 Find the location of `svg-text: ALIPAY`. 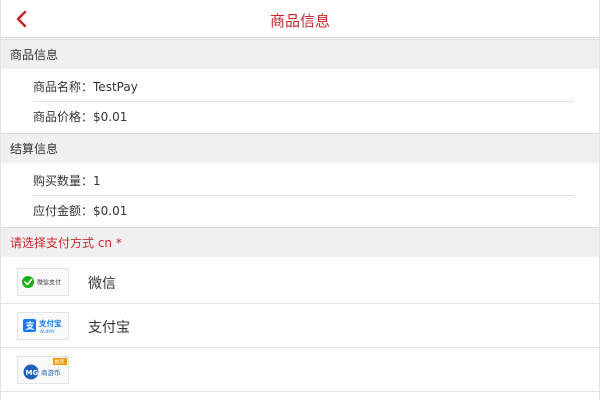

svg-text: ALIPAY is located at coordinates (47, 332).